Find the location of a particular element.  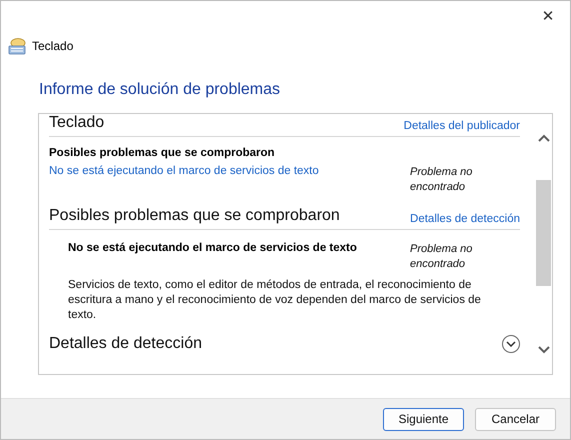

details-link: Detalles de detección is located at coordinates (465, 219).